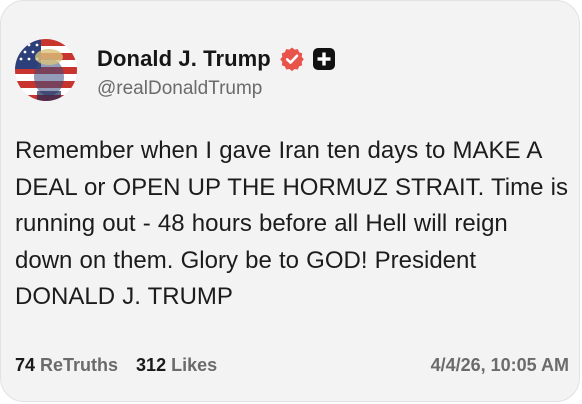 The image size is (582, 404). I want to click on avatar, so click(46, 70).